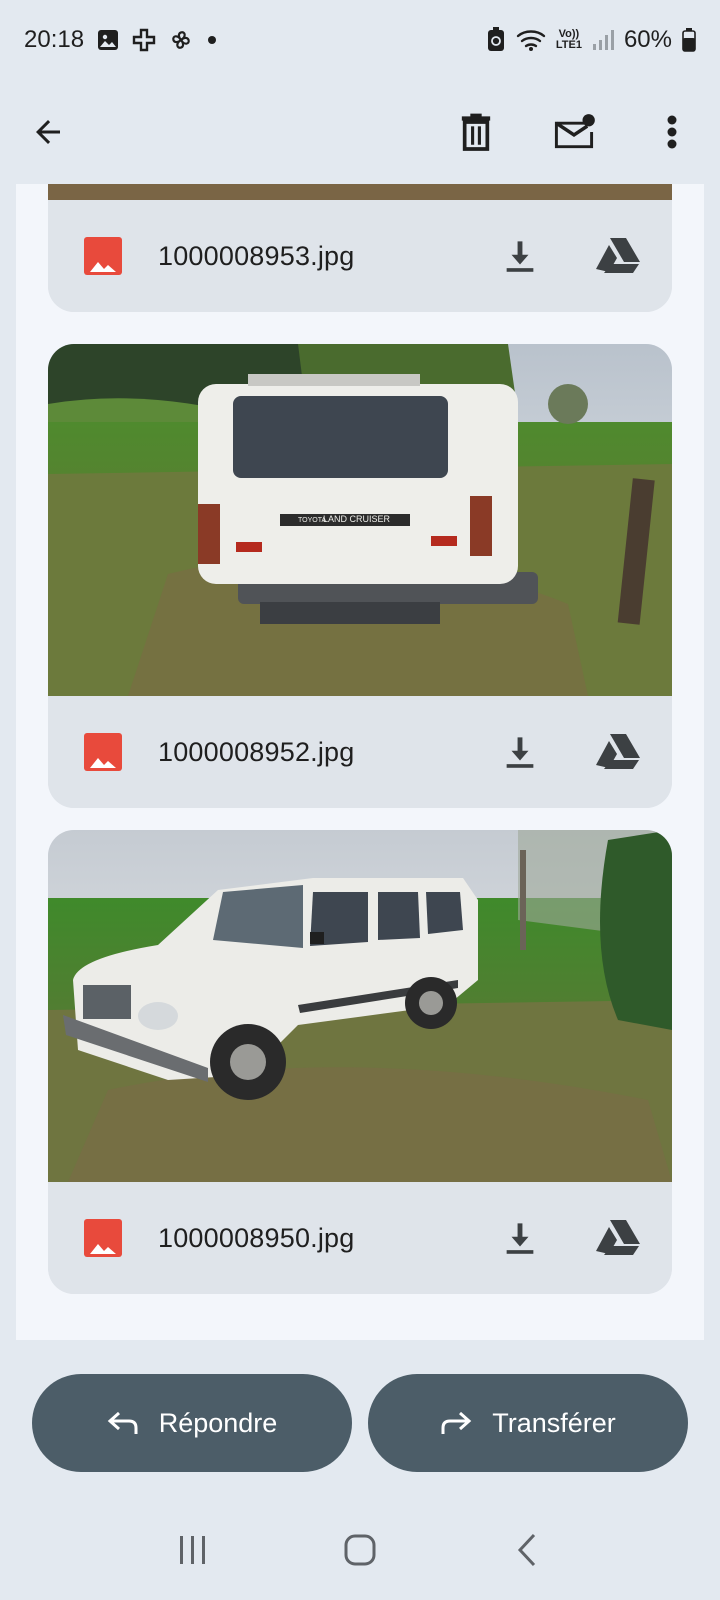 Image resolution: width=720 pixels, height=1600 pixels. Describe the element at coordinates (360, 132) in the screenshot. I see `top-app-bar` at that location.